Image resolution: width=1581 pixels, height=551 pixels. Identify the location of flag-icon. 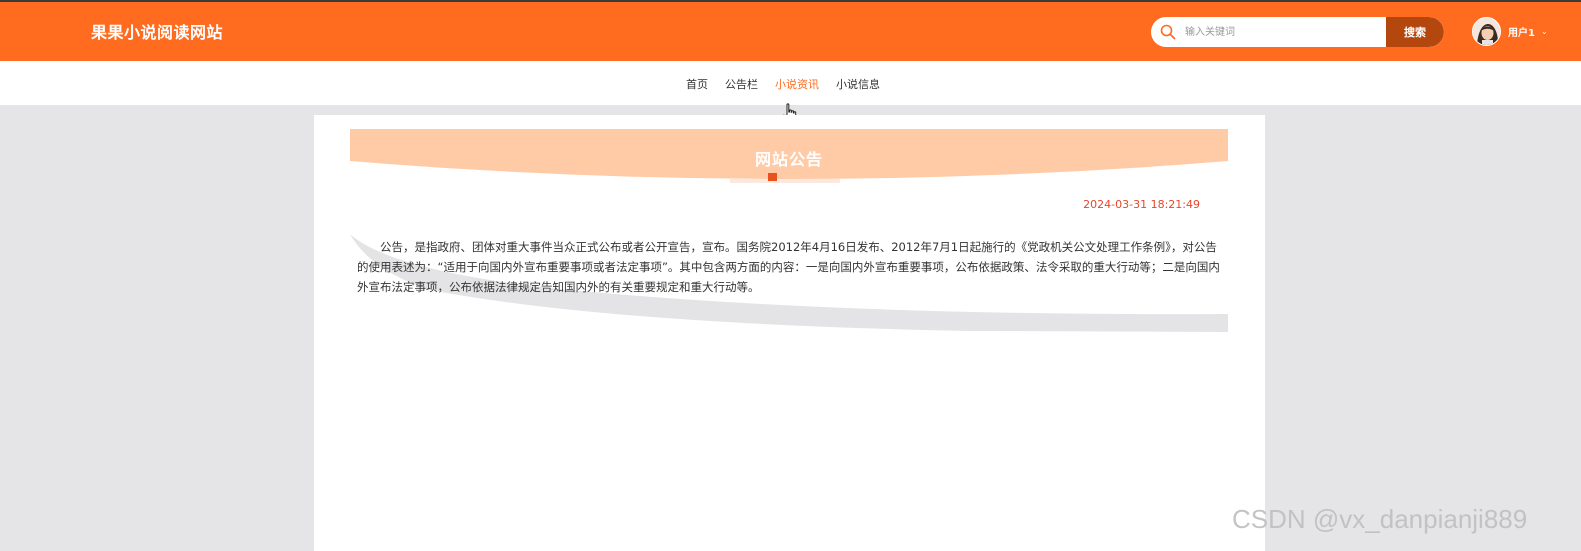
(772, 177).